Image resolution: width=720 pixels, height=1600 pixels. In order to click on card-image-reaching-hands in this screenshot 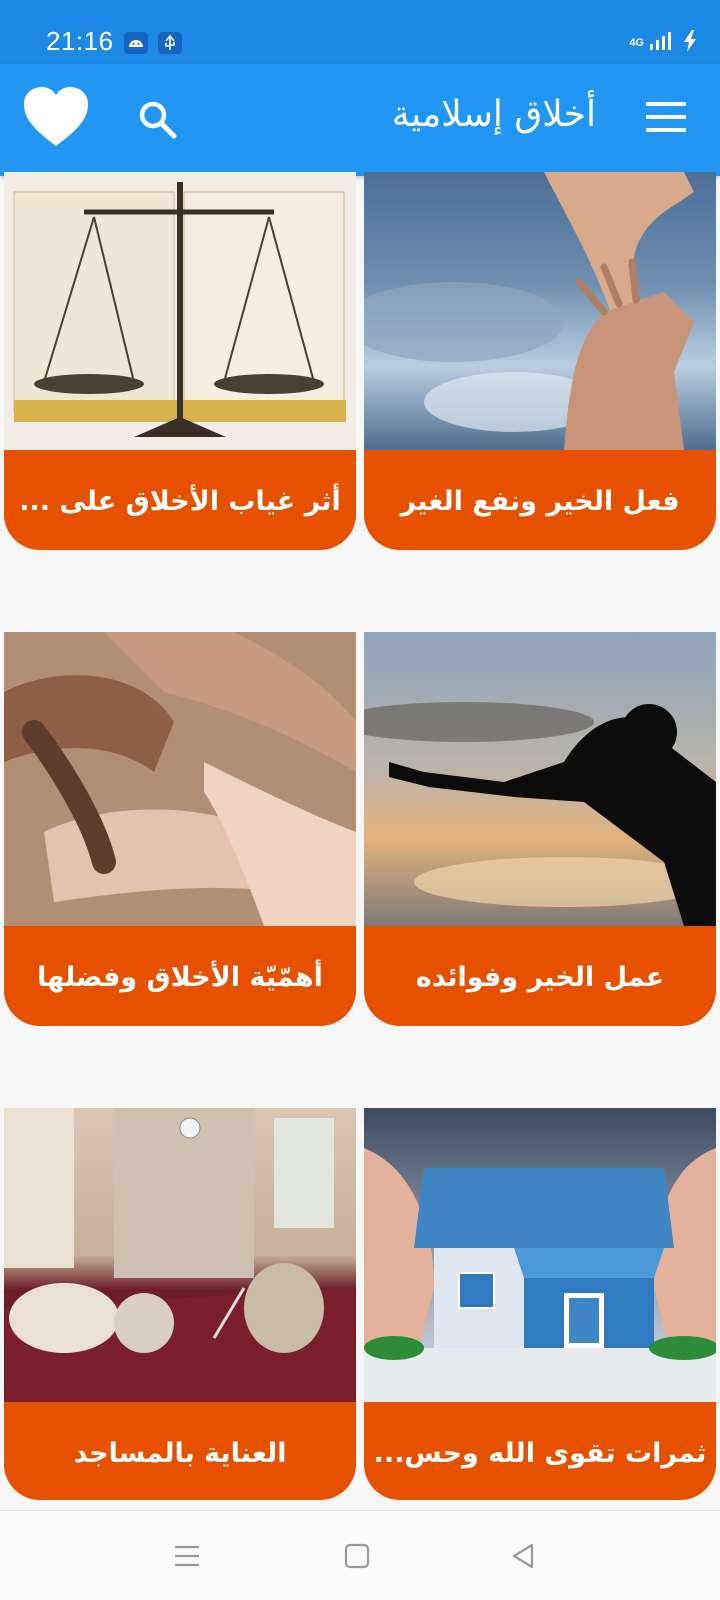, I will do `click(540, 311)`.